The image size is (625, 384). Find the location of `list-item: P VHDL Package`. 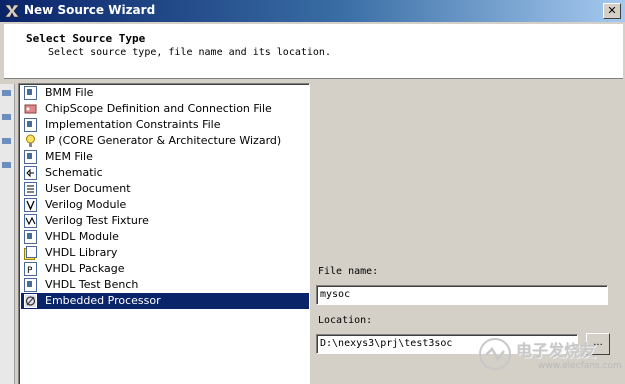

list-item: P VHDL Package is located at coordinates (165, 269).